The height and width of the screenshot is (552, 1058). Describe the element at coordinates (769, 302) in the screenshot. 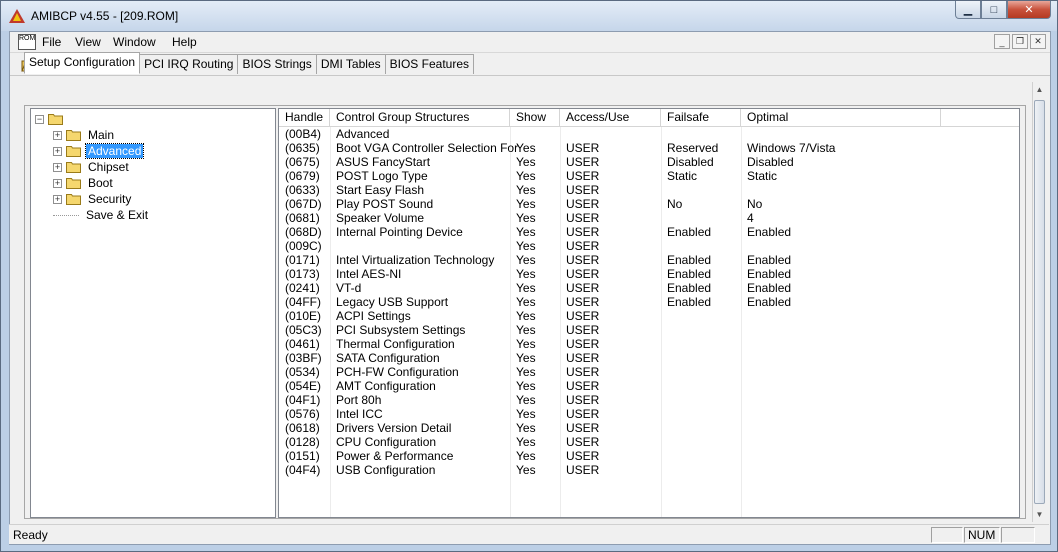

I see `table-cell-optimal: Enabled` at that location.